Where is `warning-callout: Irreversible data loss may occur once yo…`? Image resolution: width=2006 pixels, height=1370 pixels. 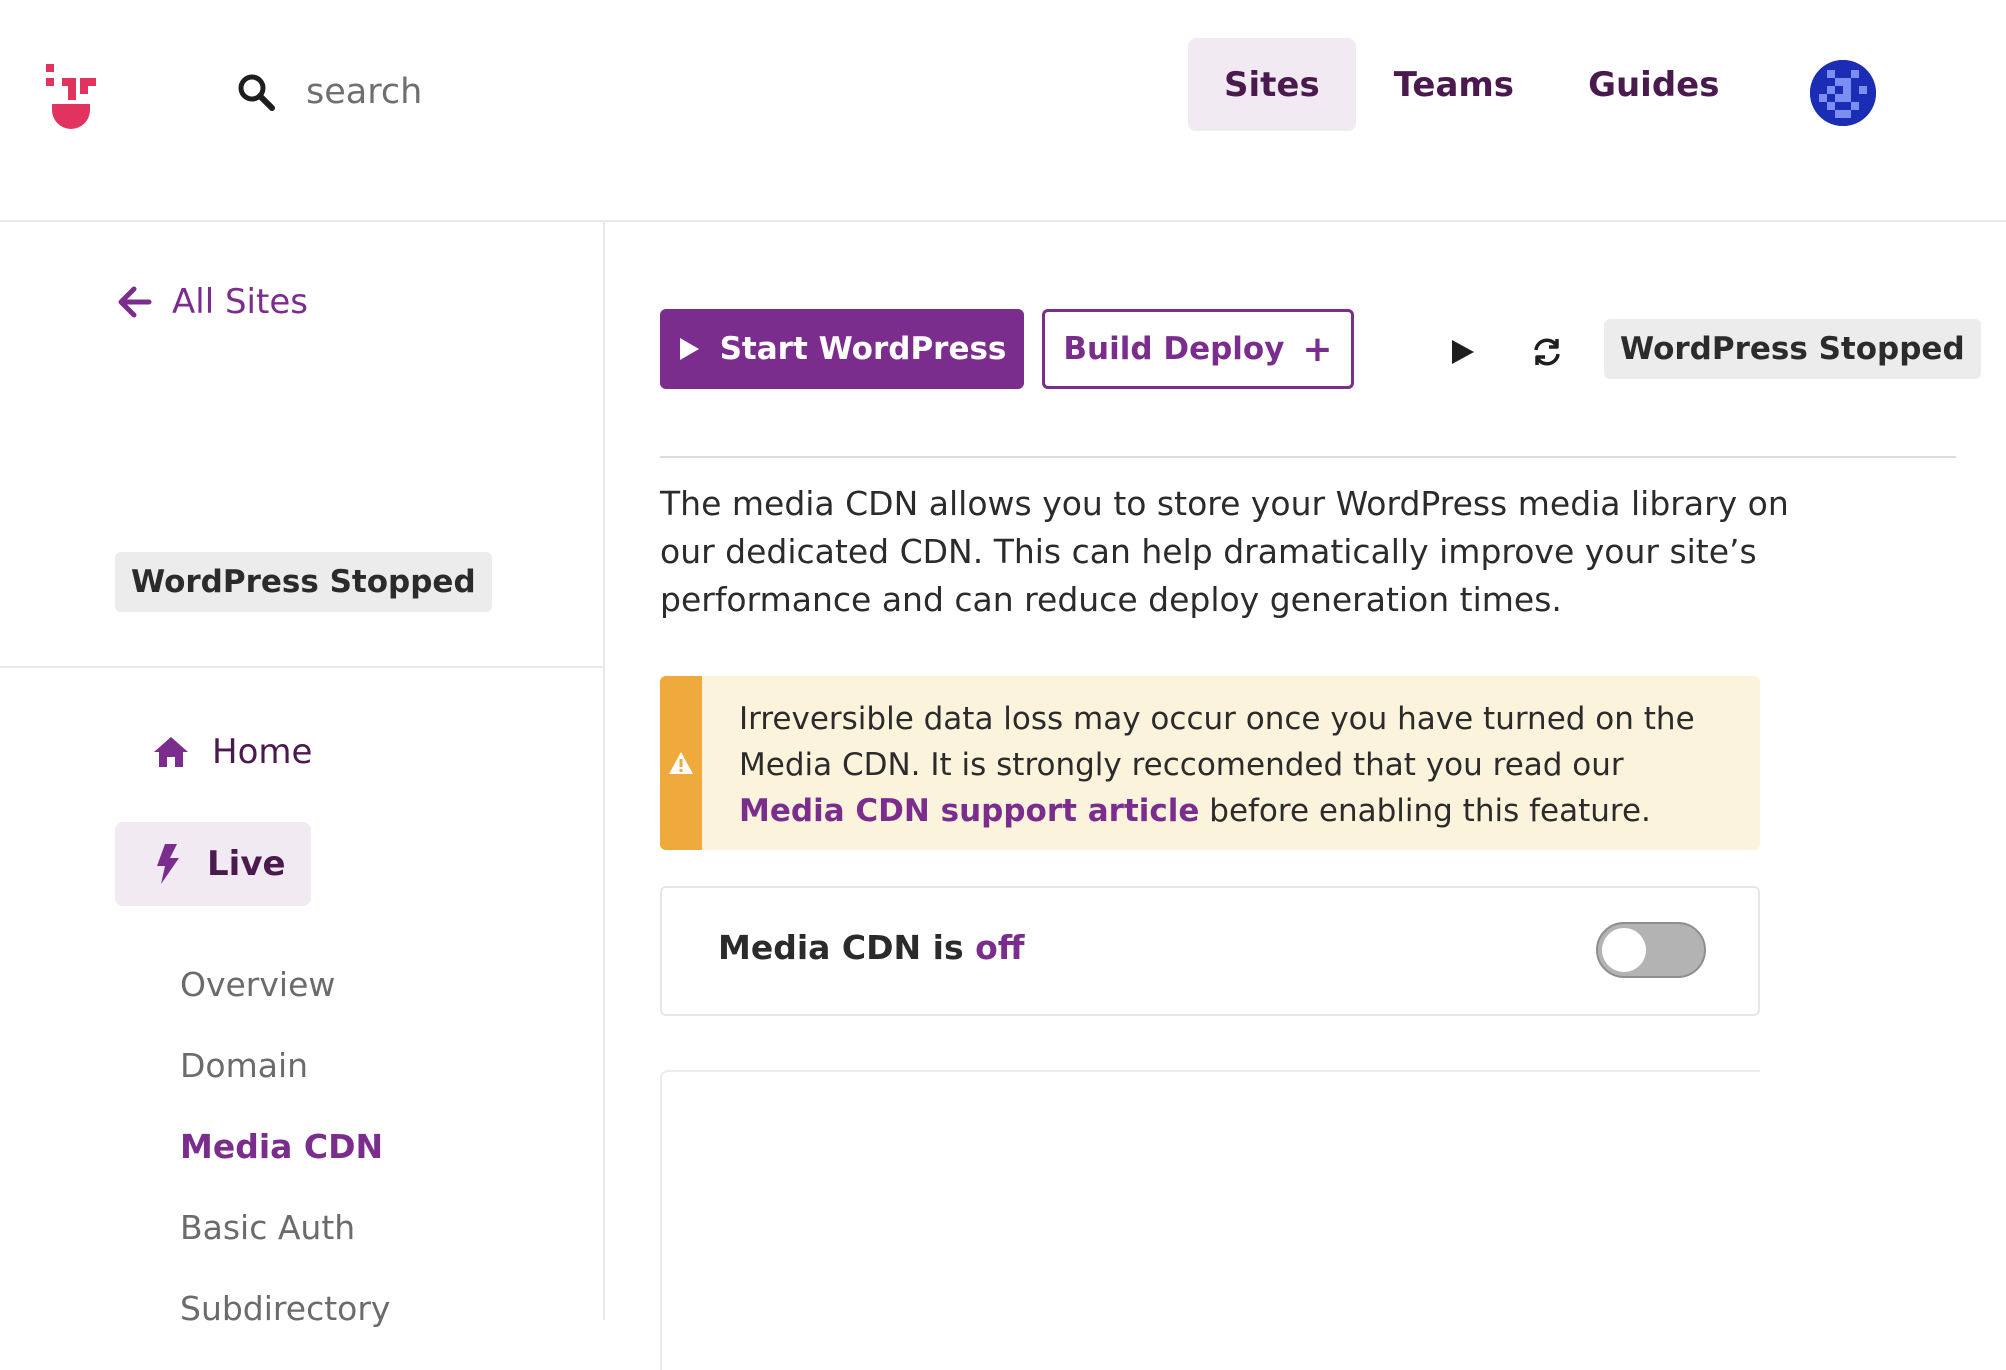
warning-callout: Irreversible data loss may occur once yo… is located at coordinates (1210, 763).